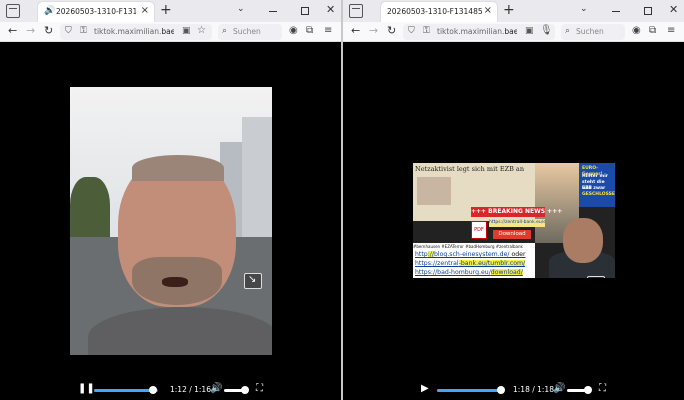 The height and width of the screenshot is (400, 684). I want to click on info-box-line: Hinter mir, so click(595, 176).